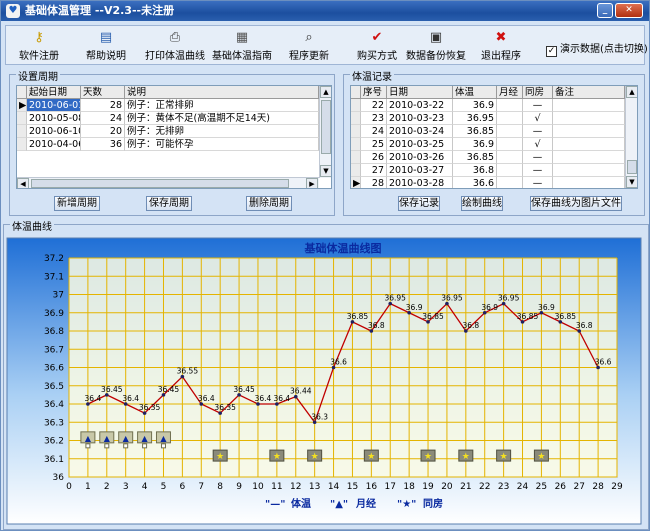 Image resolution: width=650 pixels, height=531 pixels. What do you see at coordinates (475, 182) in the screenshot?
I see `table-cell-temp: 36.6` at bounding box center [475, 182].